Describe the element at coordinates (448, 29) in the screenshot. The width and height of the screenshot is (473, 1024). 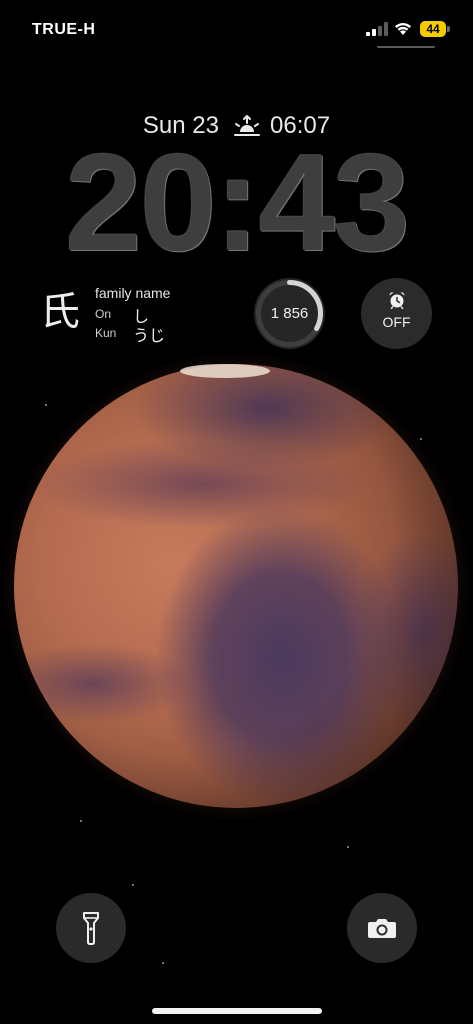
I see `battery-cap` at that location.